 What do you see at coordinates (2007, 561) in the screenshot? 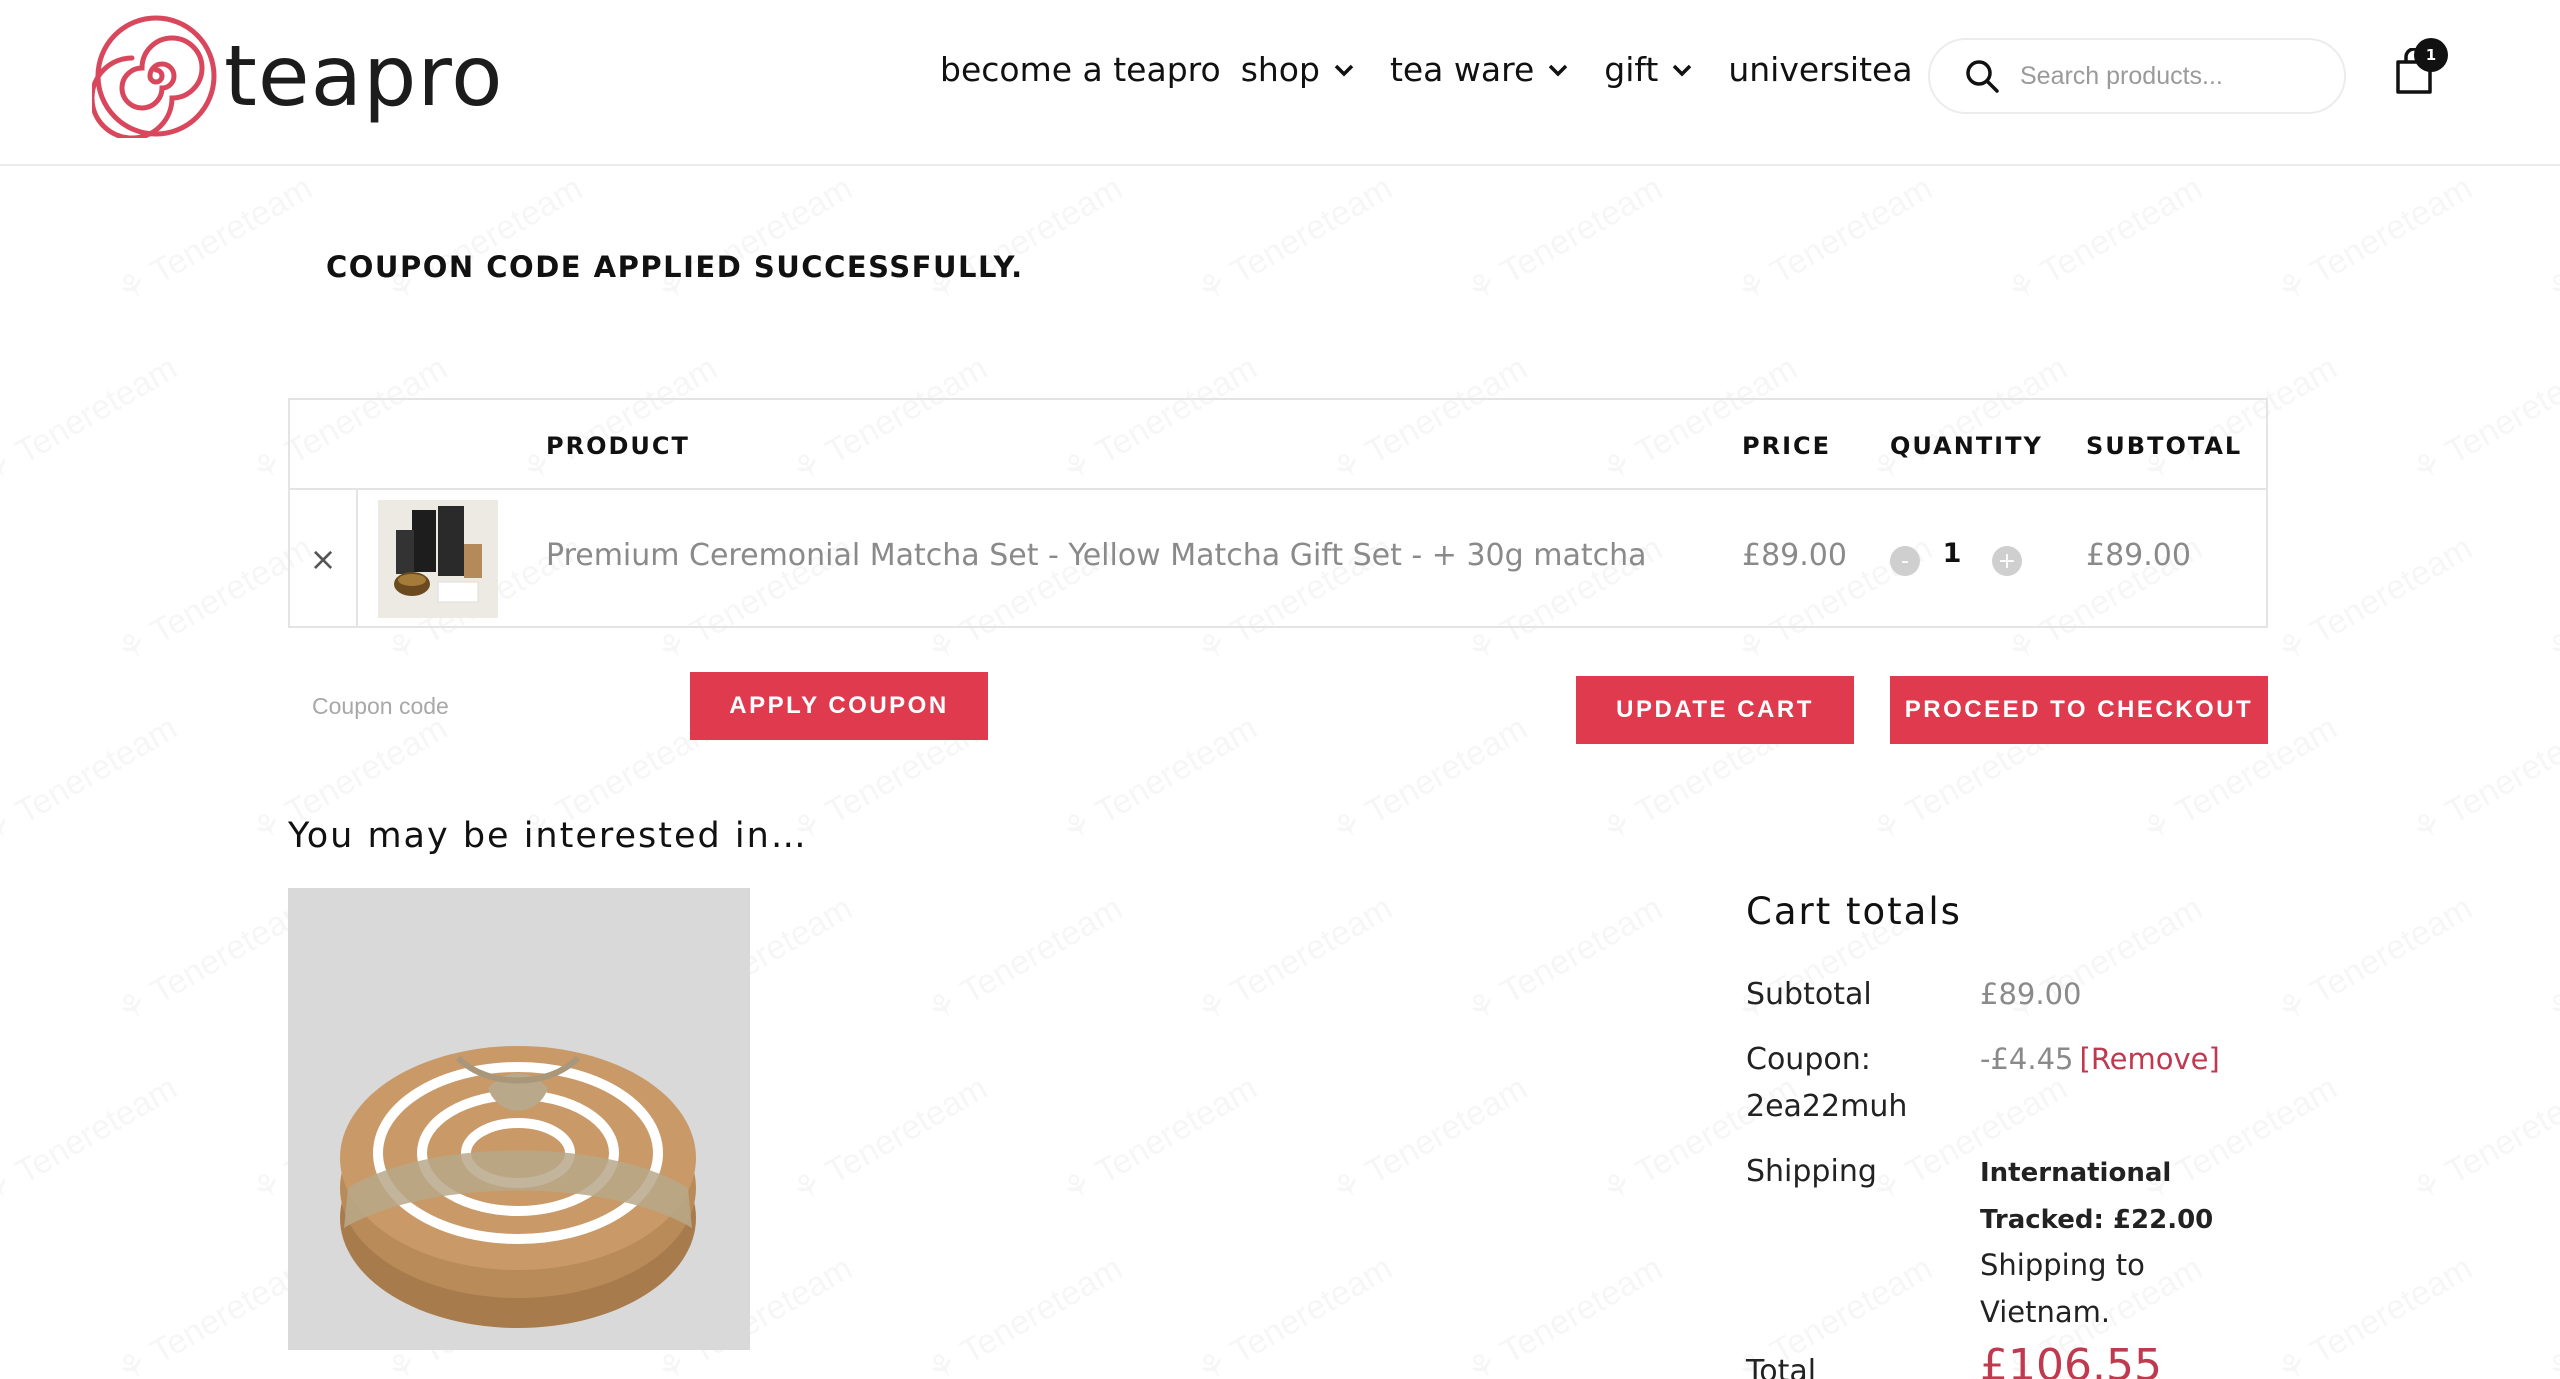
I see `quantity-increase-button: +` at bounding box center [2007, 561].